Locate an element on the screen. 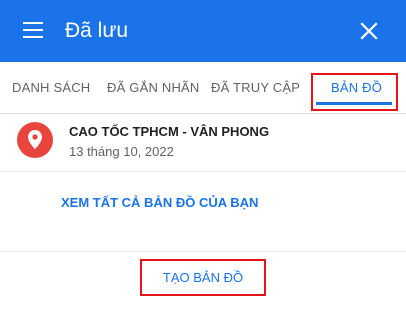 Image resolution: width=406 pixels, height=313 pixels. tab-labeled: ĐÃ GẮN NHÃN is located at coordinates (153, 88).